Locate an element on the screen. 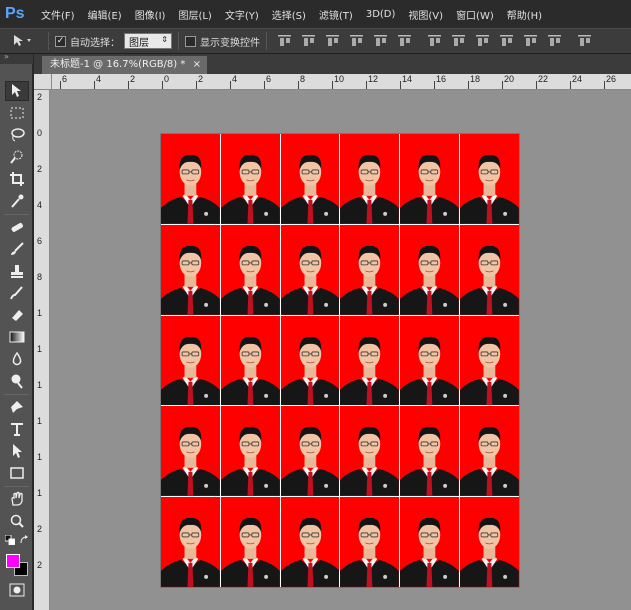 This screenshot has width=631, height=610. distribute-right-icon is located at coordinates (554, 41).